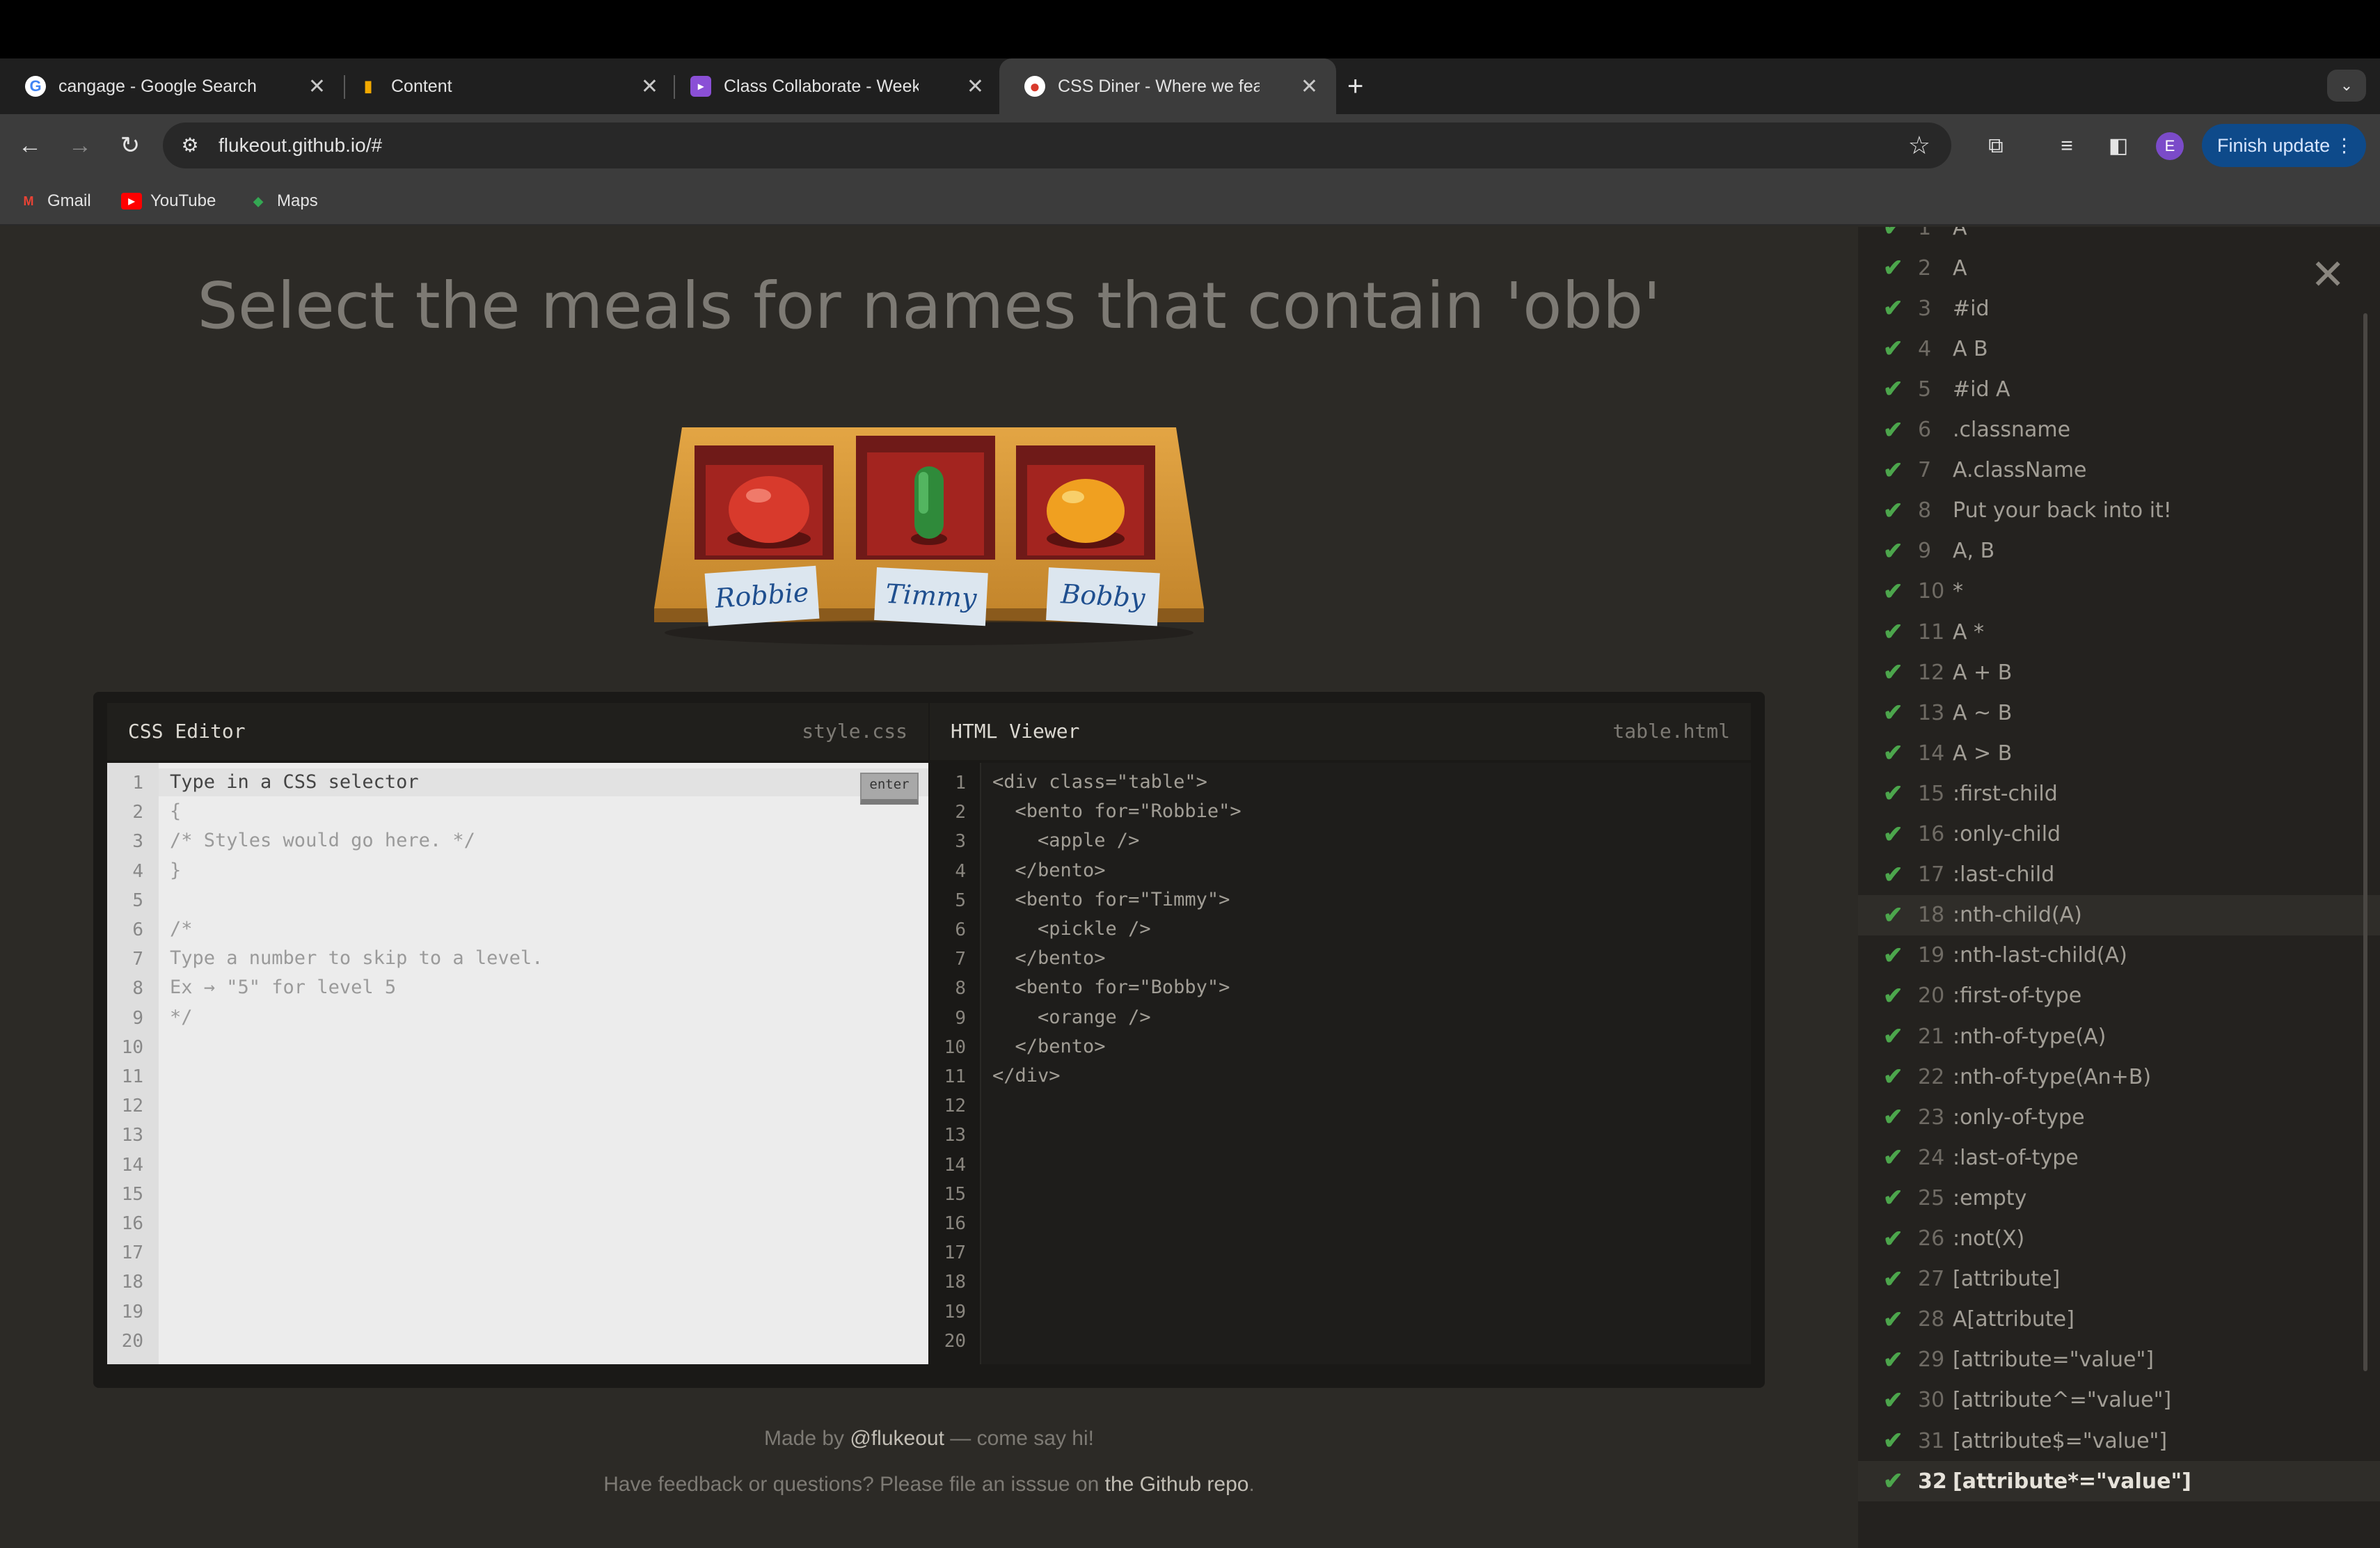 This screenshot has height=1548, width=2380. Describe the element at coordinates (2119, 1198) in the screenshot. I see `level-item: ✔ 25:empty` at that location.